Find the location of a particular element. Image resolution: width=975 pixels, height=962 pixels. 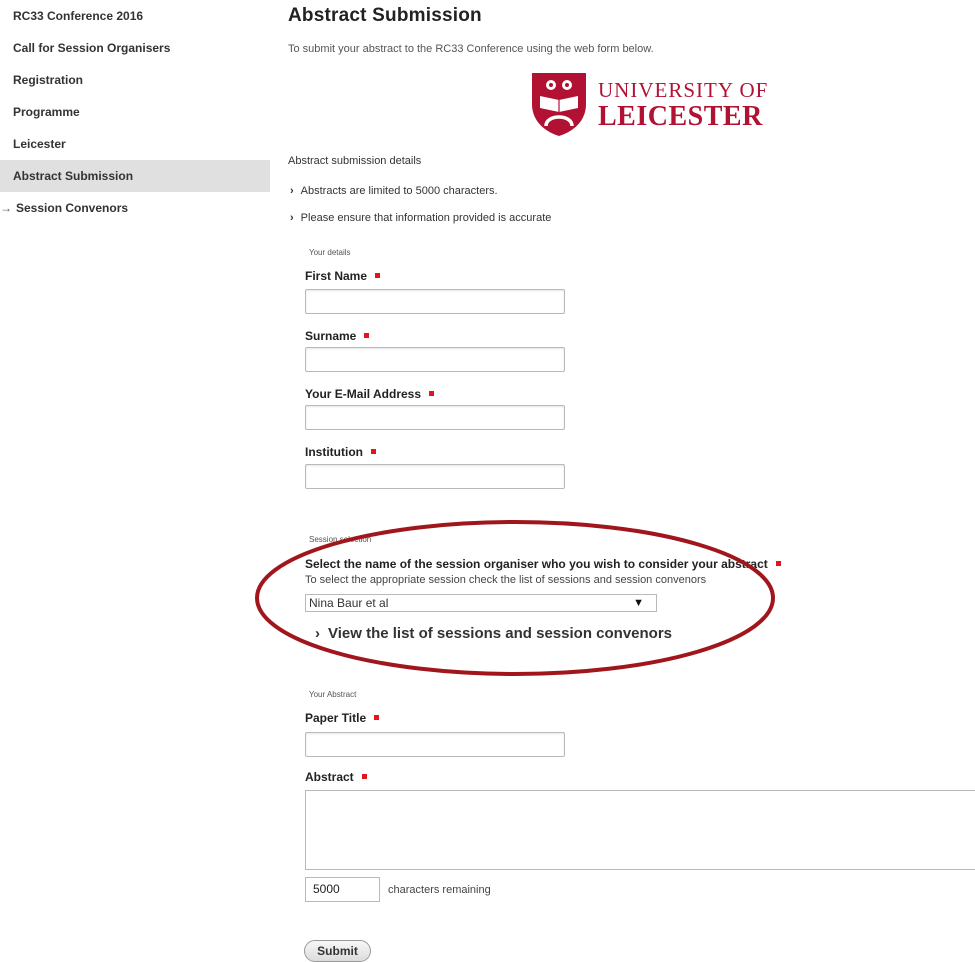

university-logo: UNIVERSITY OF LEICESTER is located at coordinates (658, 104).